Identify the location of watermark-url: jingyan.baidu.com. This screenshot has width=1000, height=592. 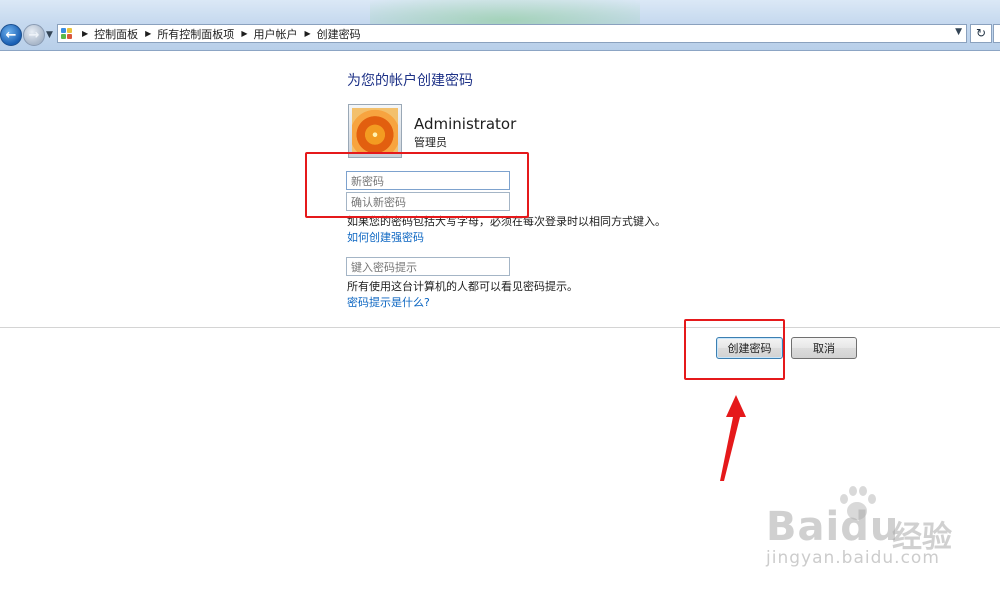
(853, 558).